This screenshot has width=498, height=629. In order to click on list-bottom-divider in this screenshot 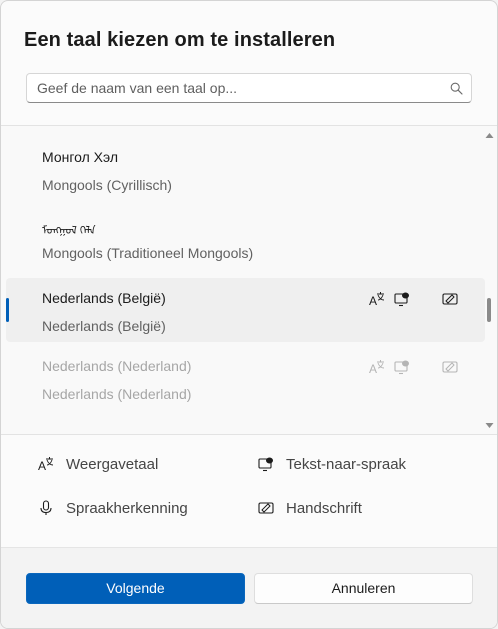, I will do `click(249, 434)`.